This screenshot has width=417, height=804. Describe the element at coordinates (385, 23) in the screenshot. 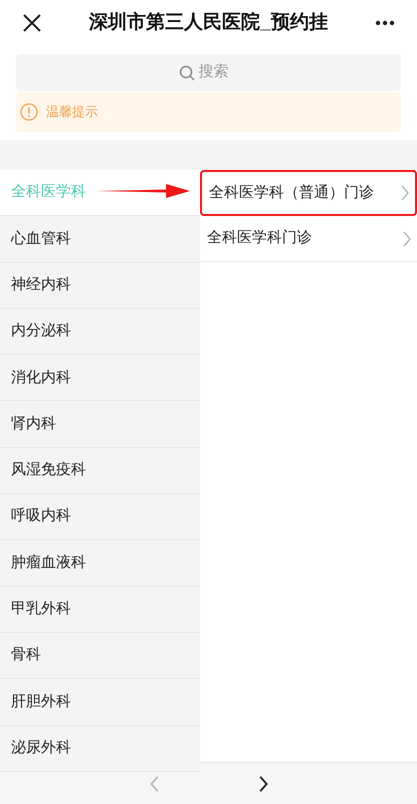

I see `more-icon` at that location.